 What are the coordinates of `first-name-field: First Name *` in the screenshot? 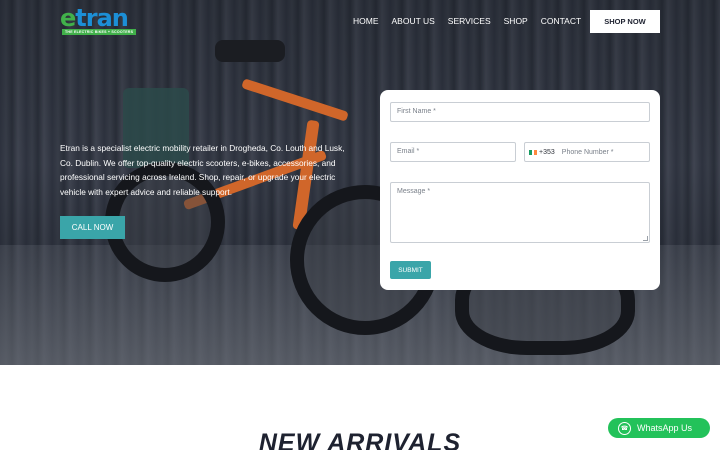 It's located at (520, 112).